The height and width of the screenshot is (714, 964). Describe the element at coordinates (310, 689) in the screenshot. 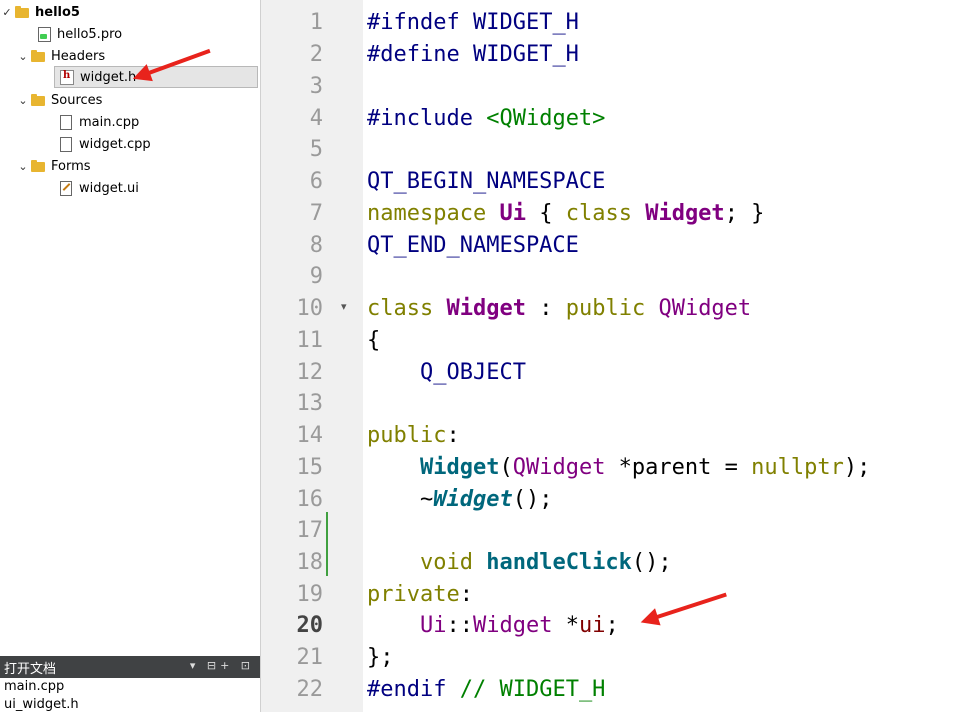

I see `line-number: 22` at that location.